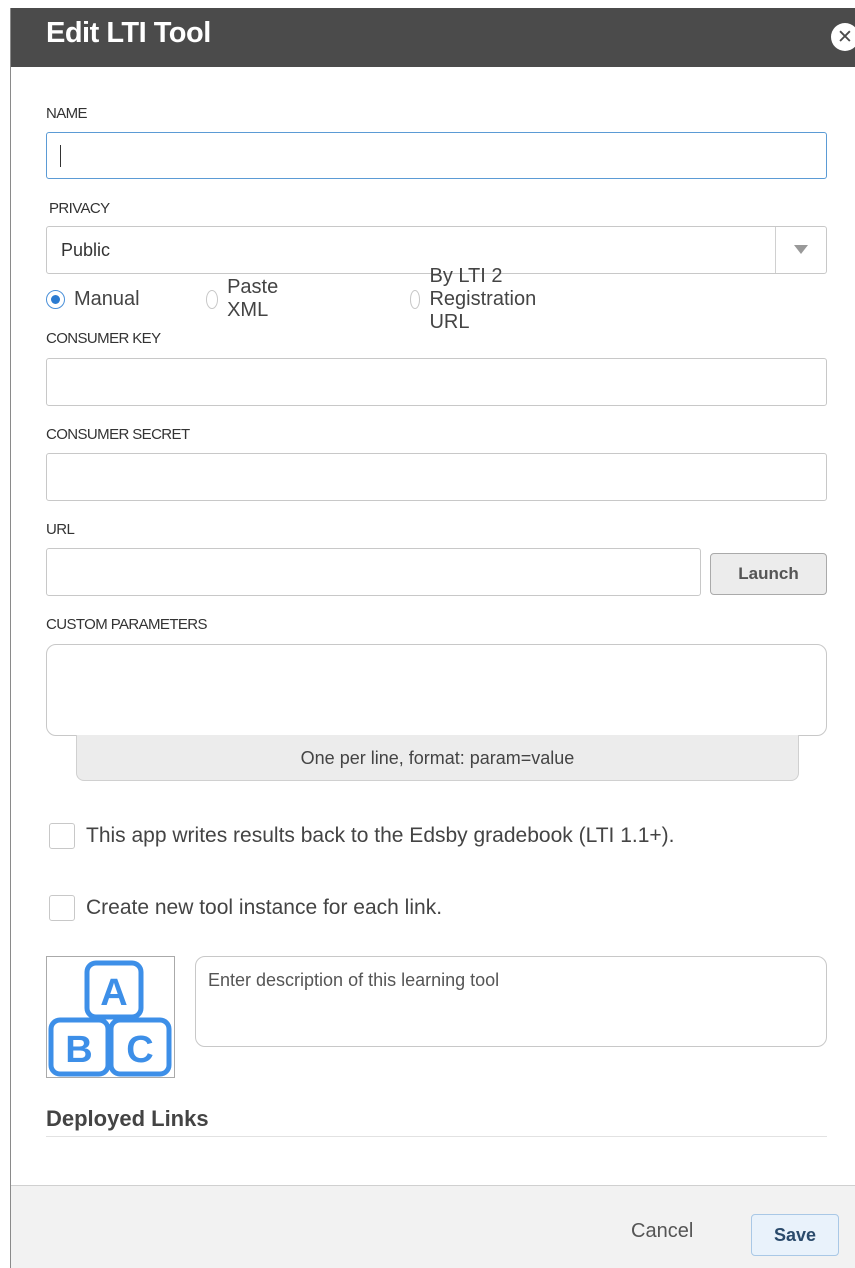 Image resolution: width=855 pixels, height=1268 pixels. What do you see at coordinates (60, 529) in the screenshot?
I see `url-label: URL` at bounding box center [60, 529].